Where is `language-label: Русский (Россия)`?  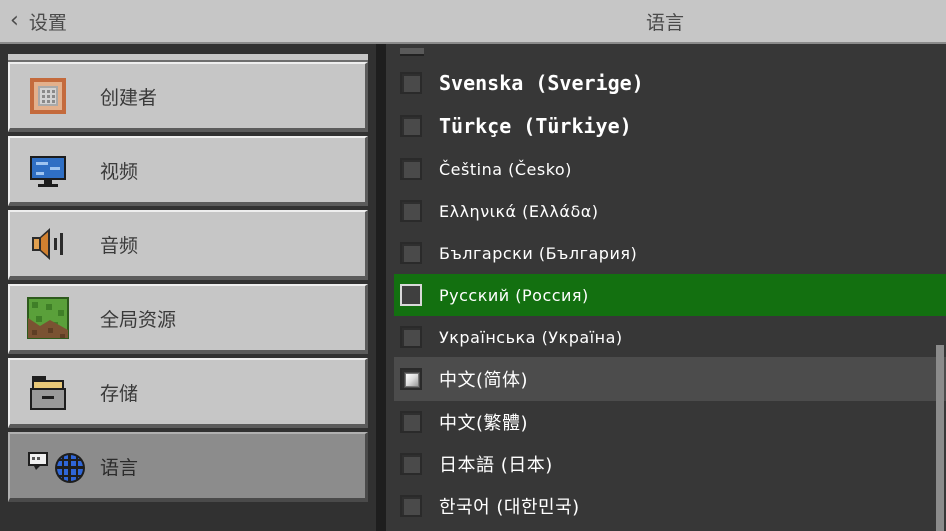
language-label: Русский (Россия) is located at coordinates (514, 295).